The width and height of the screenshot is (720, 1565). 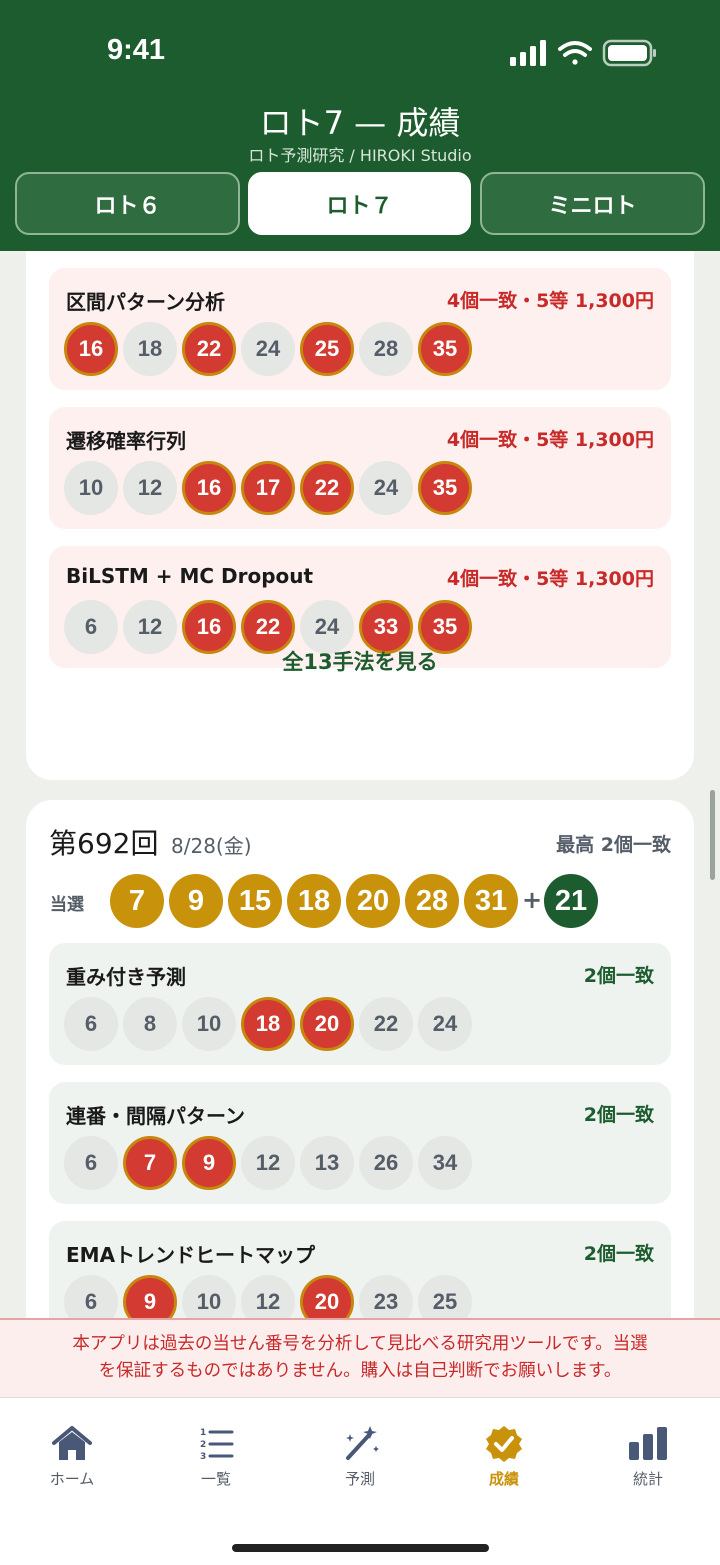 What do you see at coordinates (503, 1479) in the screenshot?
I see `tab-label: 成績` at bounding box center [503, 1479].